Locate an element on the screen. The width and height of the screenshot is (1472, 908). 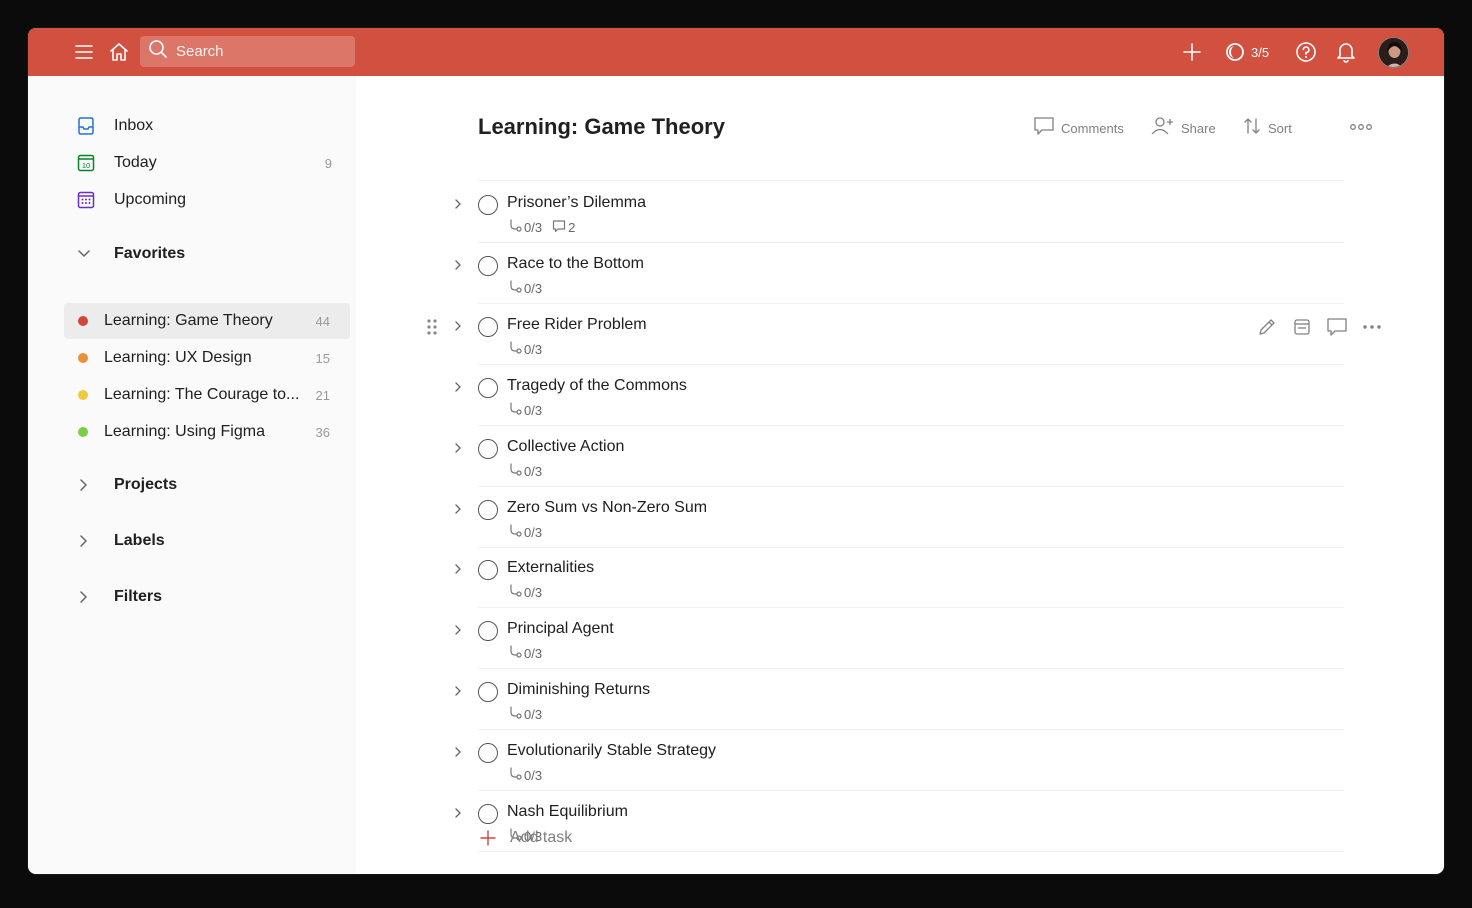
plus-icon is located at coordinates (1192, 52).